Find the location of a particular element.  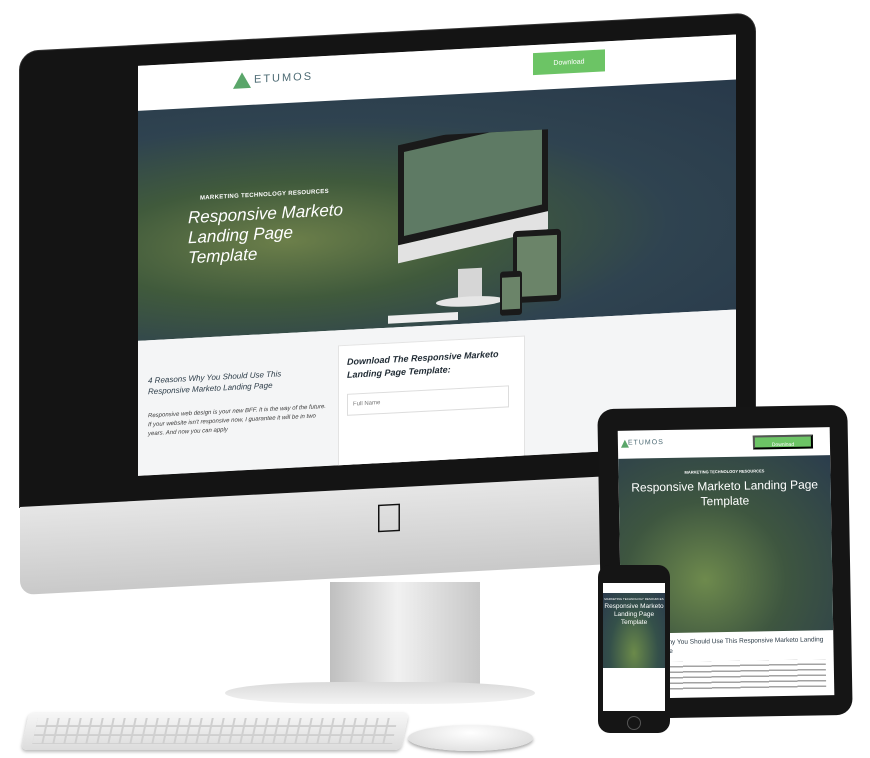

logo-text: ETUMOS is located at coordinates (284, 78).